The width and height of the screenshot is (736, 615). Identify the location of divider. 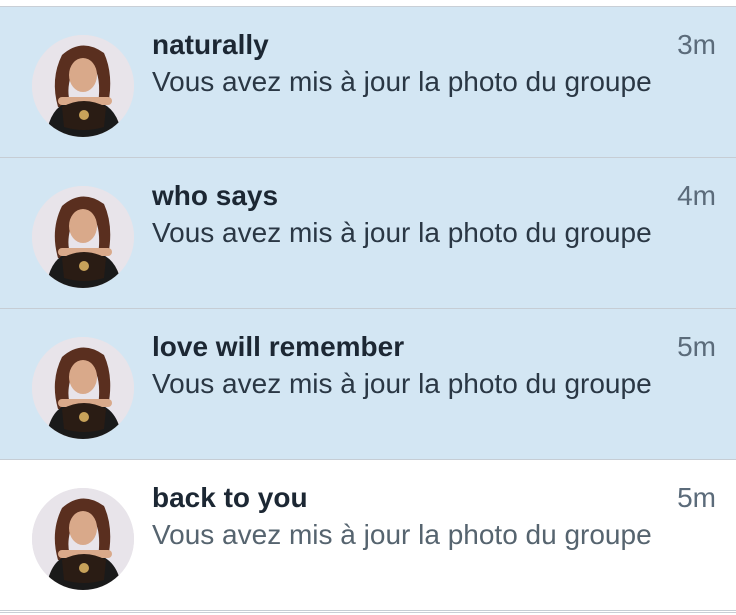
(368, 612).